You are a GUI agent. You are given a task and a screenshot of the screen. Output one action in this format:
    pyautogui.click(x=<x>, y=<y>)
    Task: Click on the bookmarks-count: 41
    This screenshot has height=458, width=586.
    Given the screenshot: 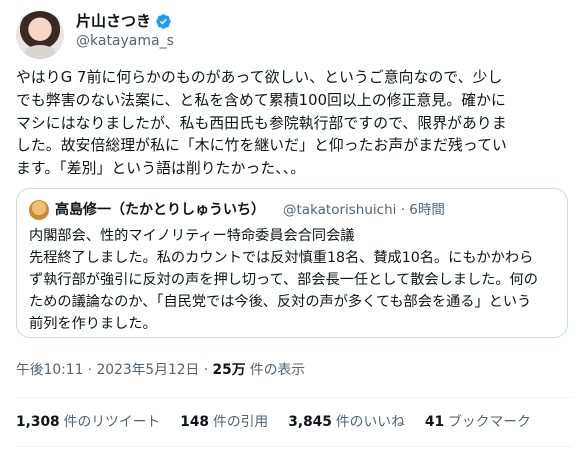 What is the action you would take?
    pyautogui.click(x=434, y=422)
    